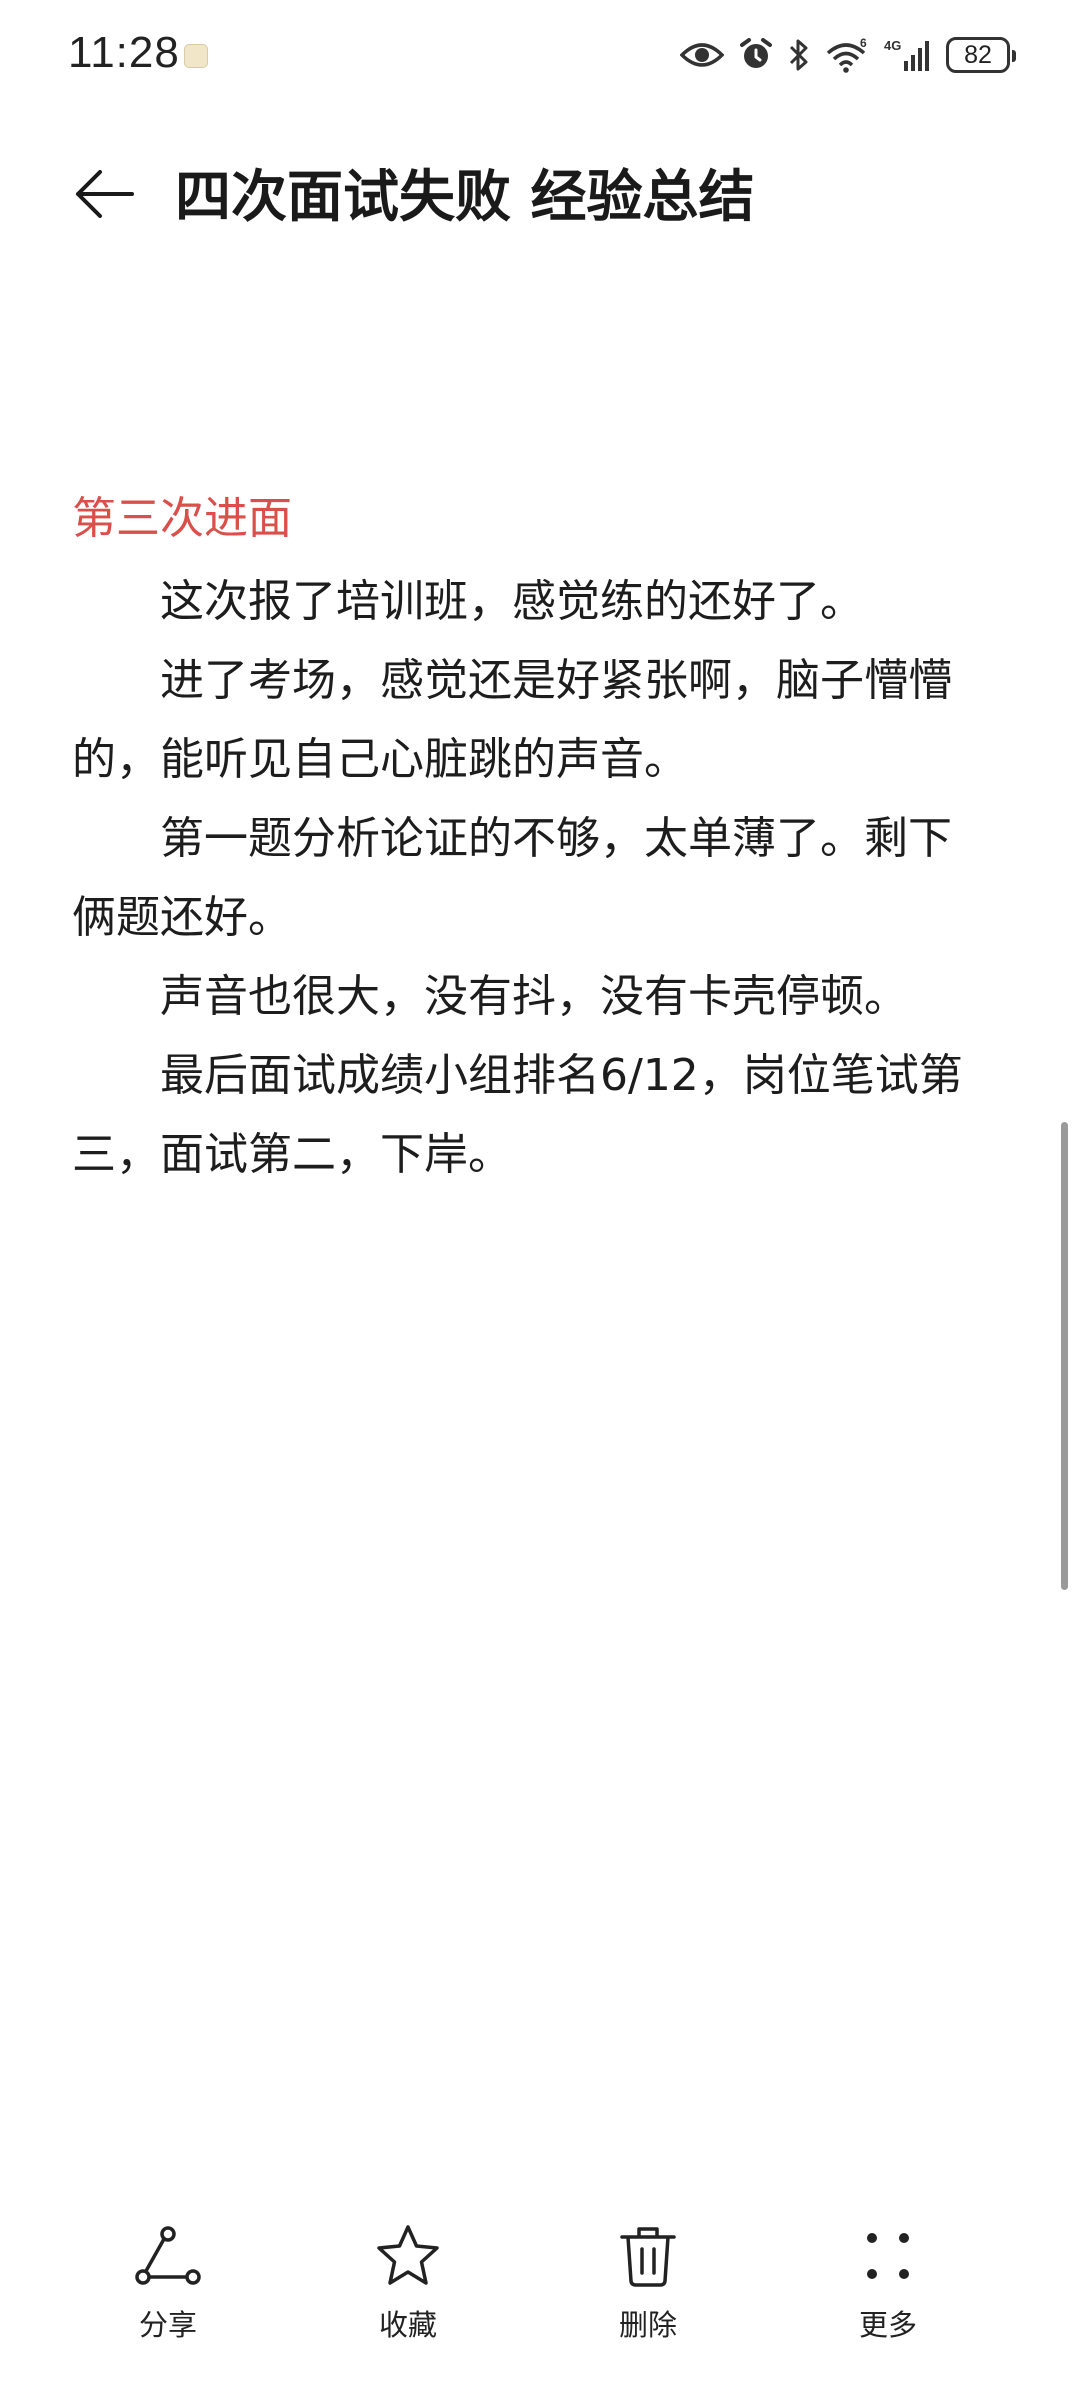  Describe the element at coordinates (888, 2256) in the screenshot. I see `more-dots-icon` at that location.